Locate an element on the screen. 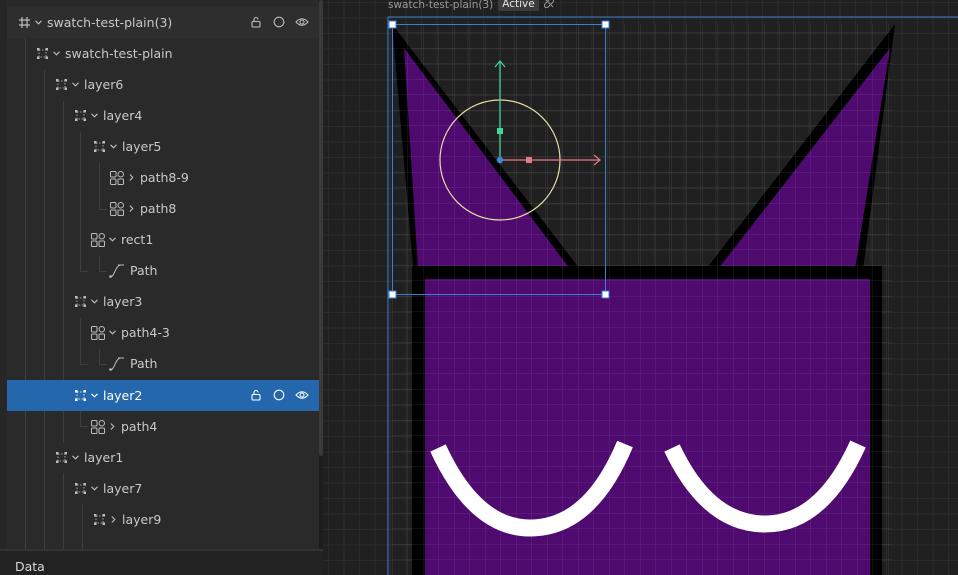 The height and width of the screenshot is (575, 958). y-scale-handle is located at coordinates (500, 131).